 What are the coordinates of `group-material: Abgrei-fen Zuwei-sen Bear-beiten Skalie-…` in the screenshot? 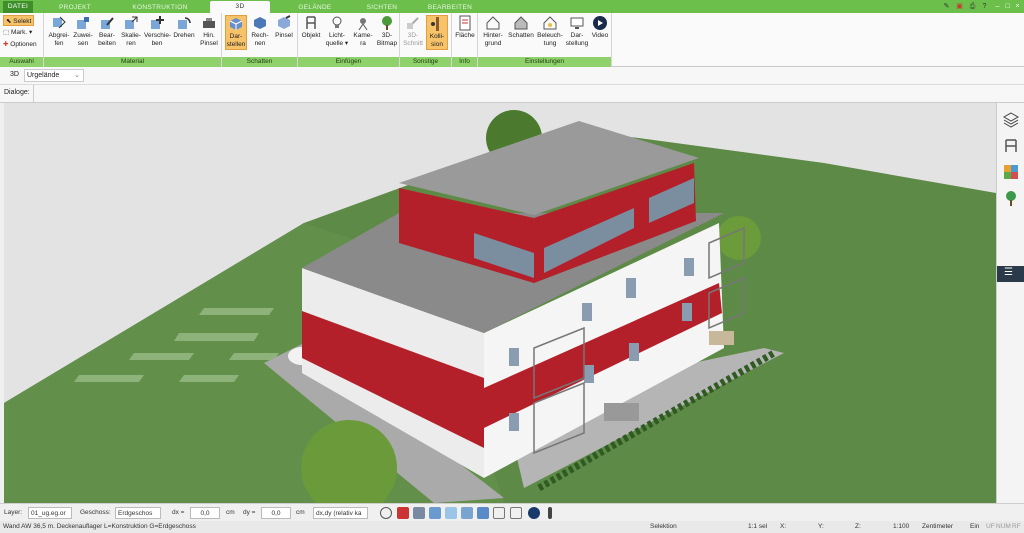 It's located at (133, 40).